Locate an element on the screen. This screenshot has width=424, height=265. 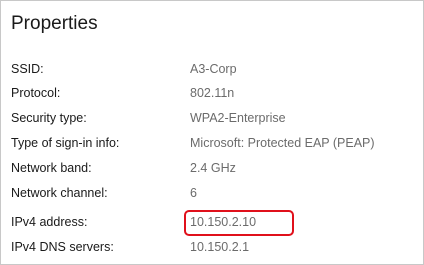
network-band-value: 2.4 GHz is located at coordinates (213, 168).